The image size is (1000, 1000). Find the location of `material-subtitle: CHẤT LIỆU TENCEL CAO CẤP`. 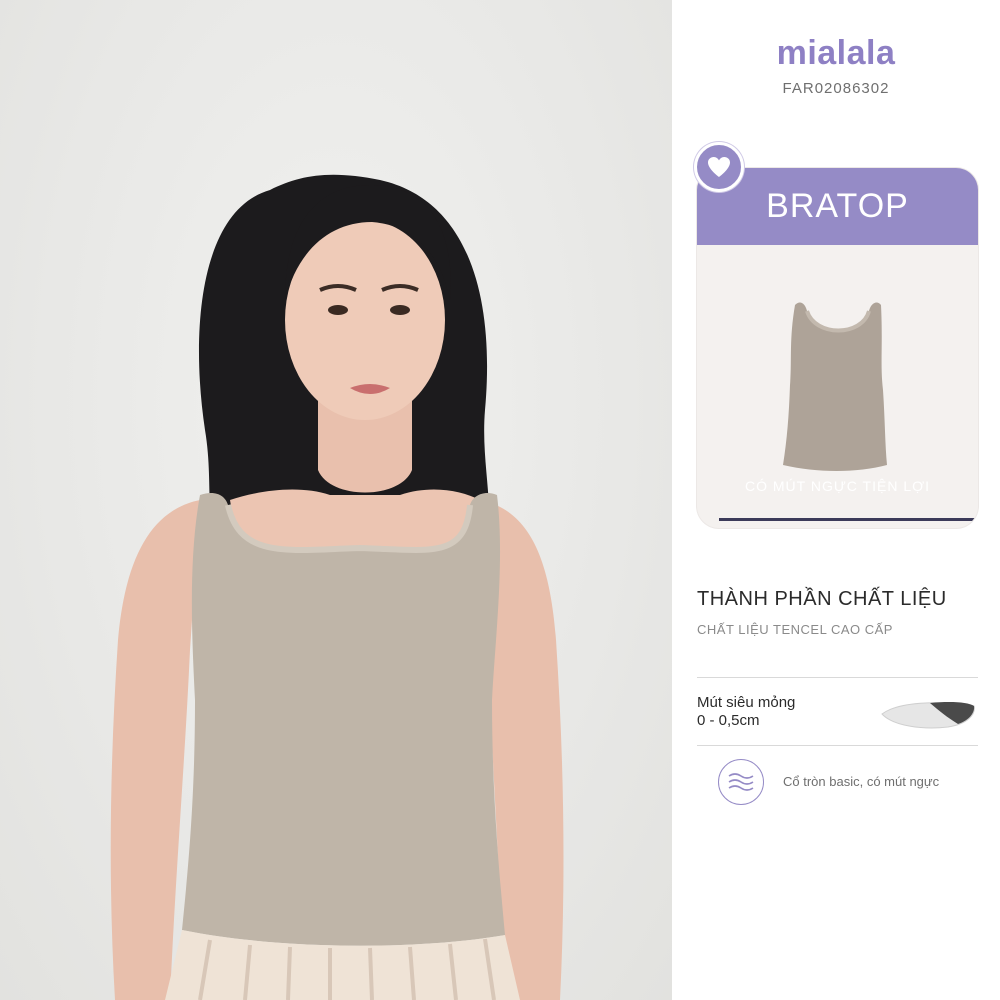

material-subtitle: CHẤT LIỆU TENCEL CAO CẤP is located at coordinates (795, 629).